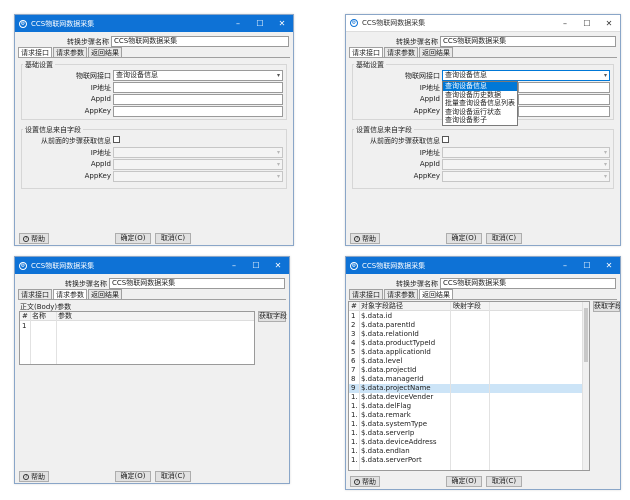 This screenshot has width=630, height=500. I want to click on field-path-cell: $.data.serverIp, so click(405, 433).